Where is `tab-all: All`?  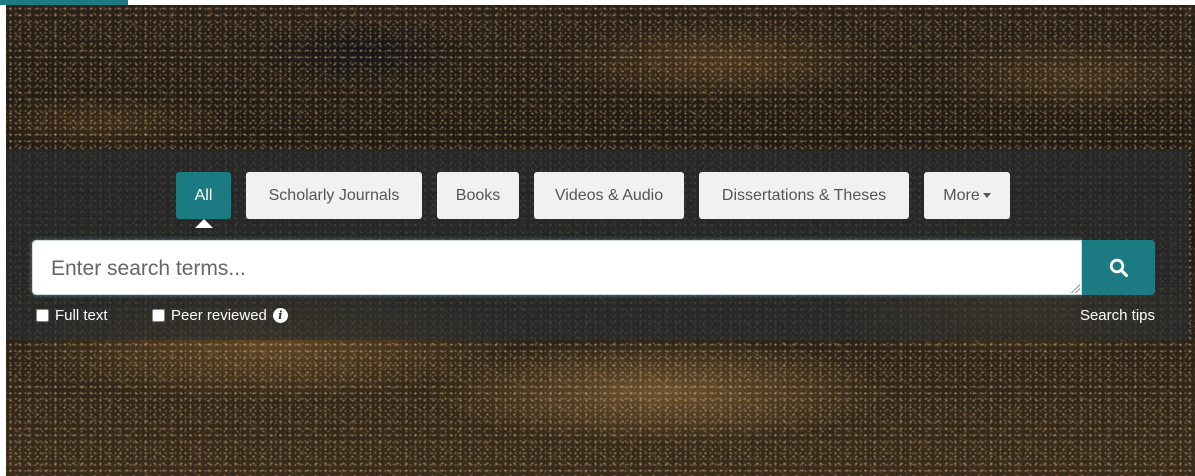
tab-all: All is located at coordinates (203, 200).